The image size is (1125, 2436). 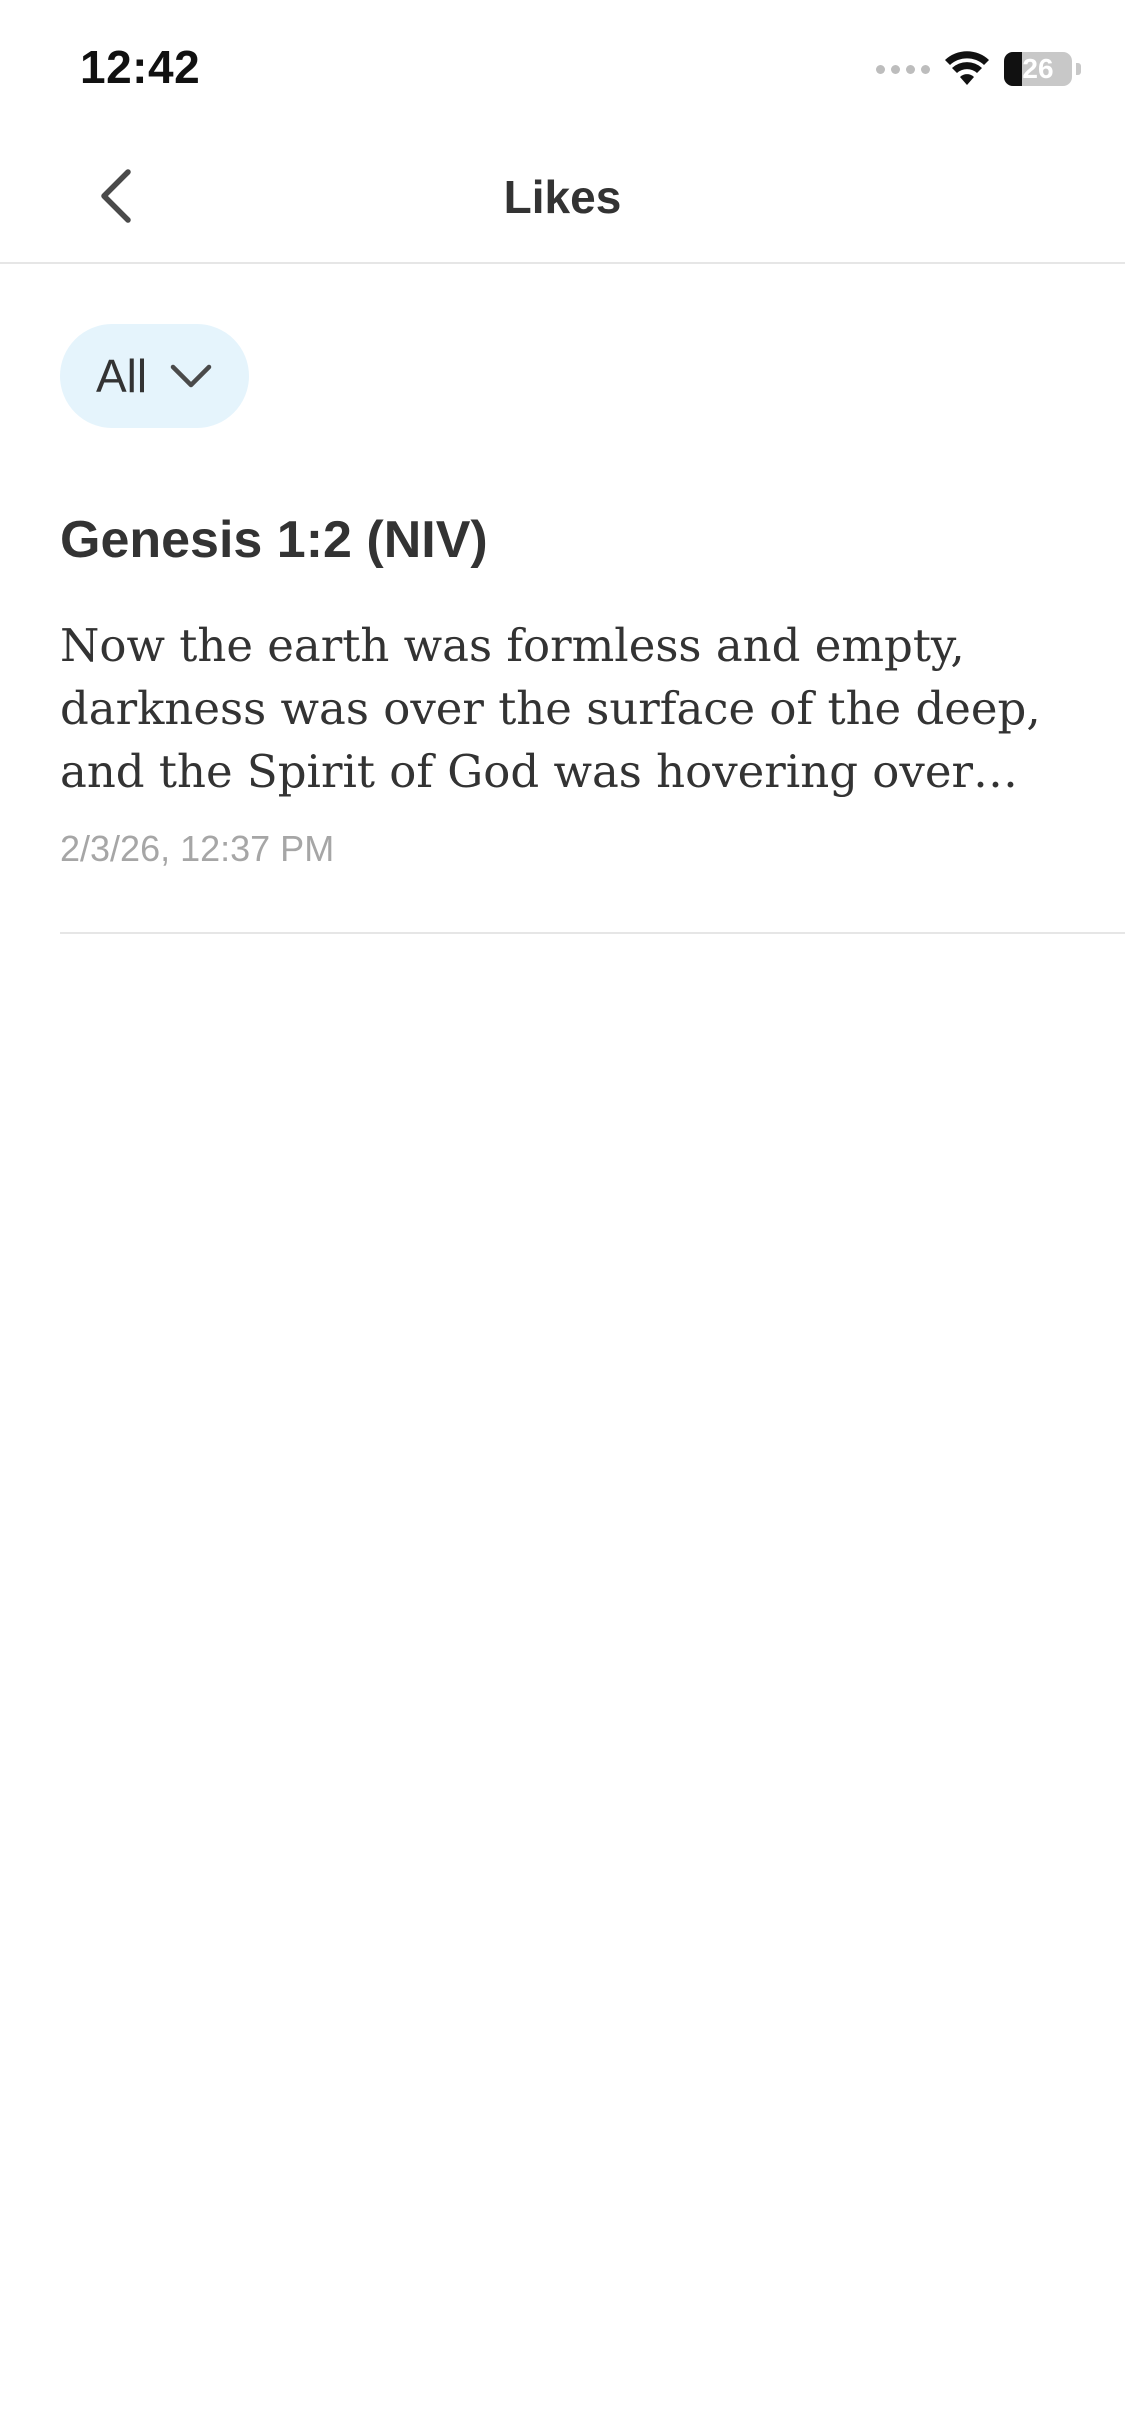 What do you see at coordinates (191, 376) in the screenshot?
I see `chevron-down-icon` at bounding box center [191, 376].